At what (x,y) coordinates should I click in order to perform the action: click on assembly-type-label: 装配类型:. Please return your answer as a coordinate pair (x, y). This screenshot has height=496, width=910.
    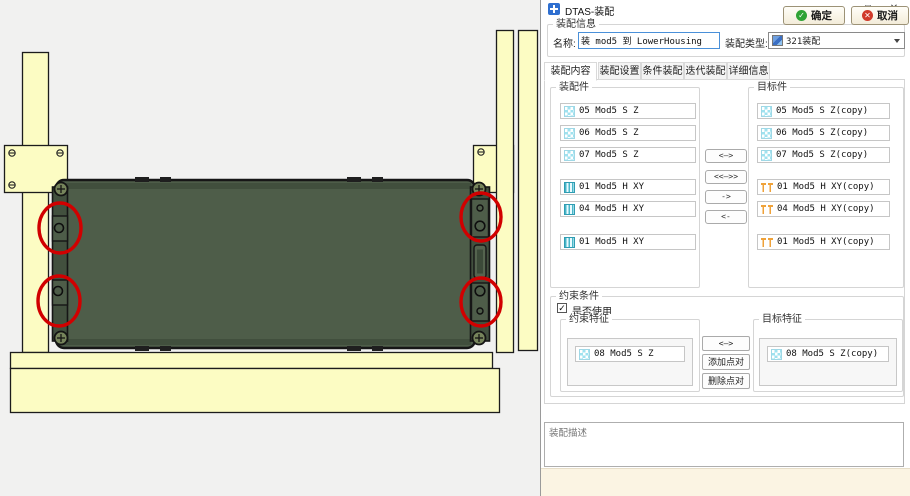
    Looking at the image, I should click on (746, 44).